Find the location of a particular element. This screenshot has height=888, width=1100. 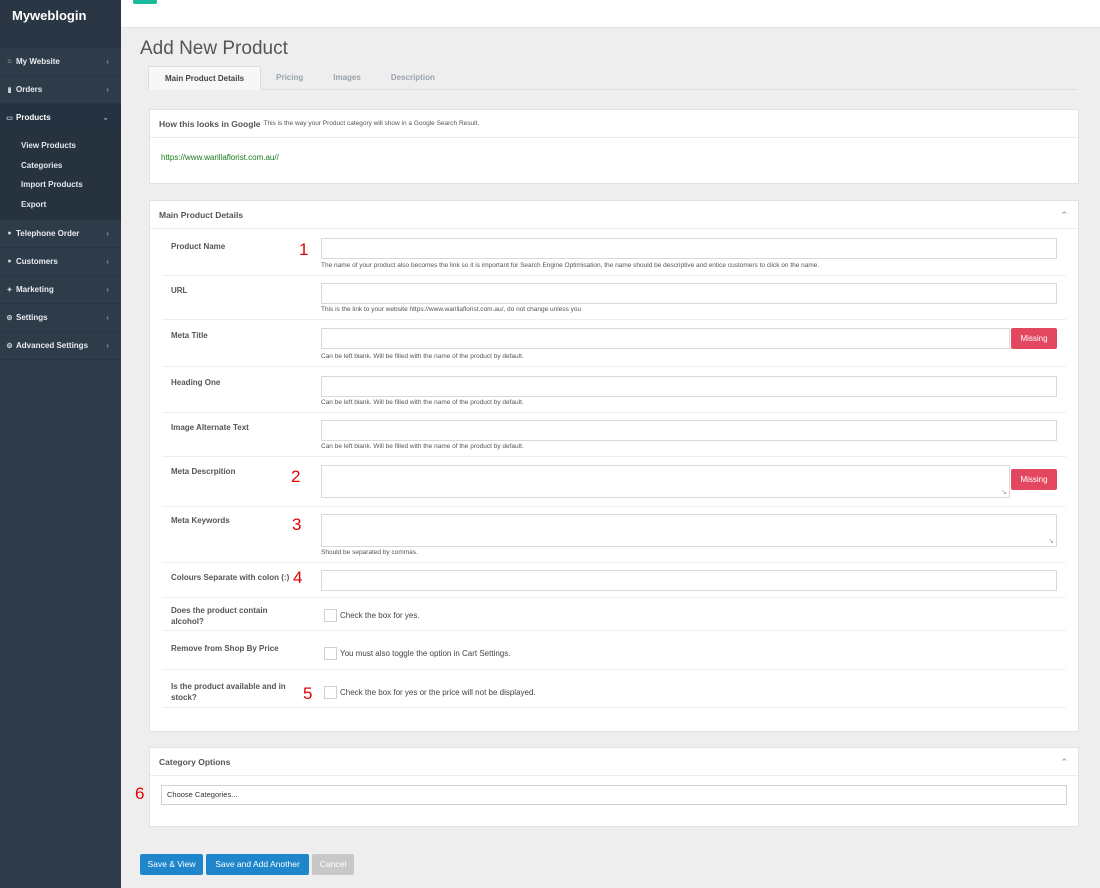

chevron-down-icon: ⌄ is located at coordinates (105, 117).